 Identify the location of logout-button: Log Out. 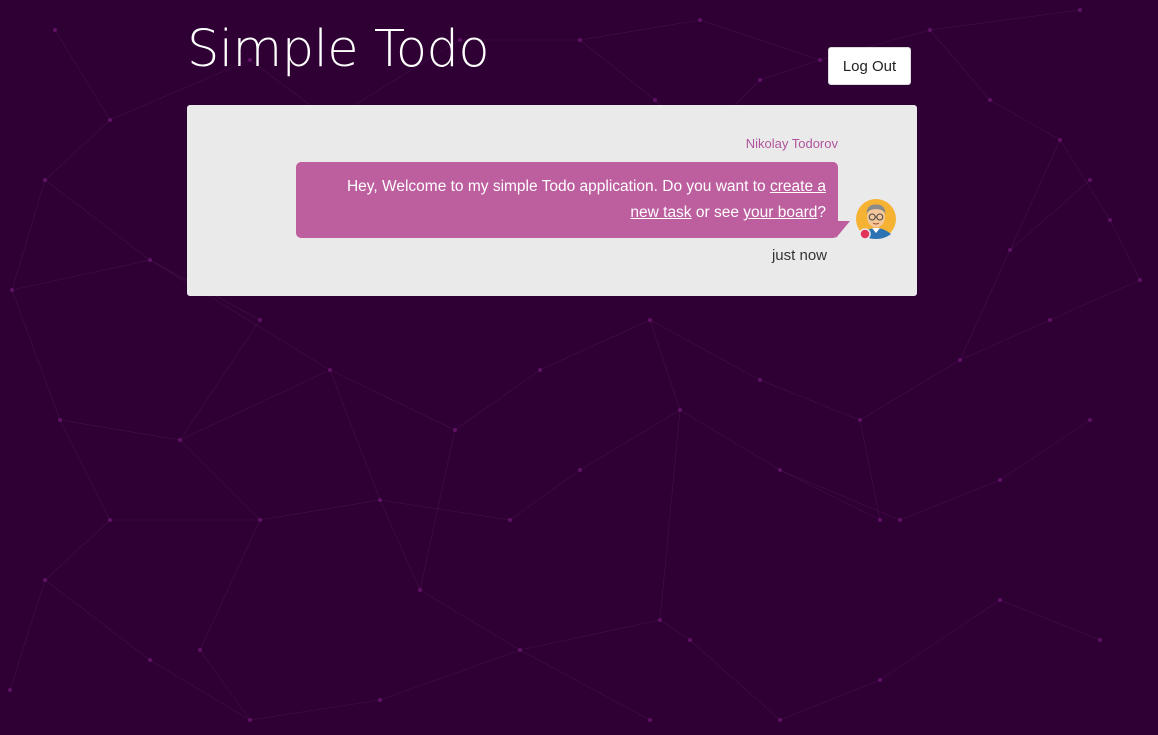
(869, 66).